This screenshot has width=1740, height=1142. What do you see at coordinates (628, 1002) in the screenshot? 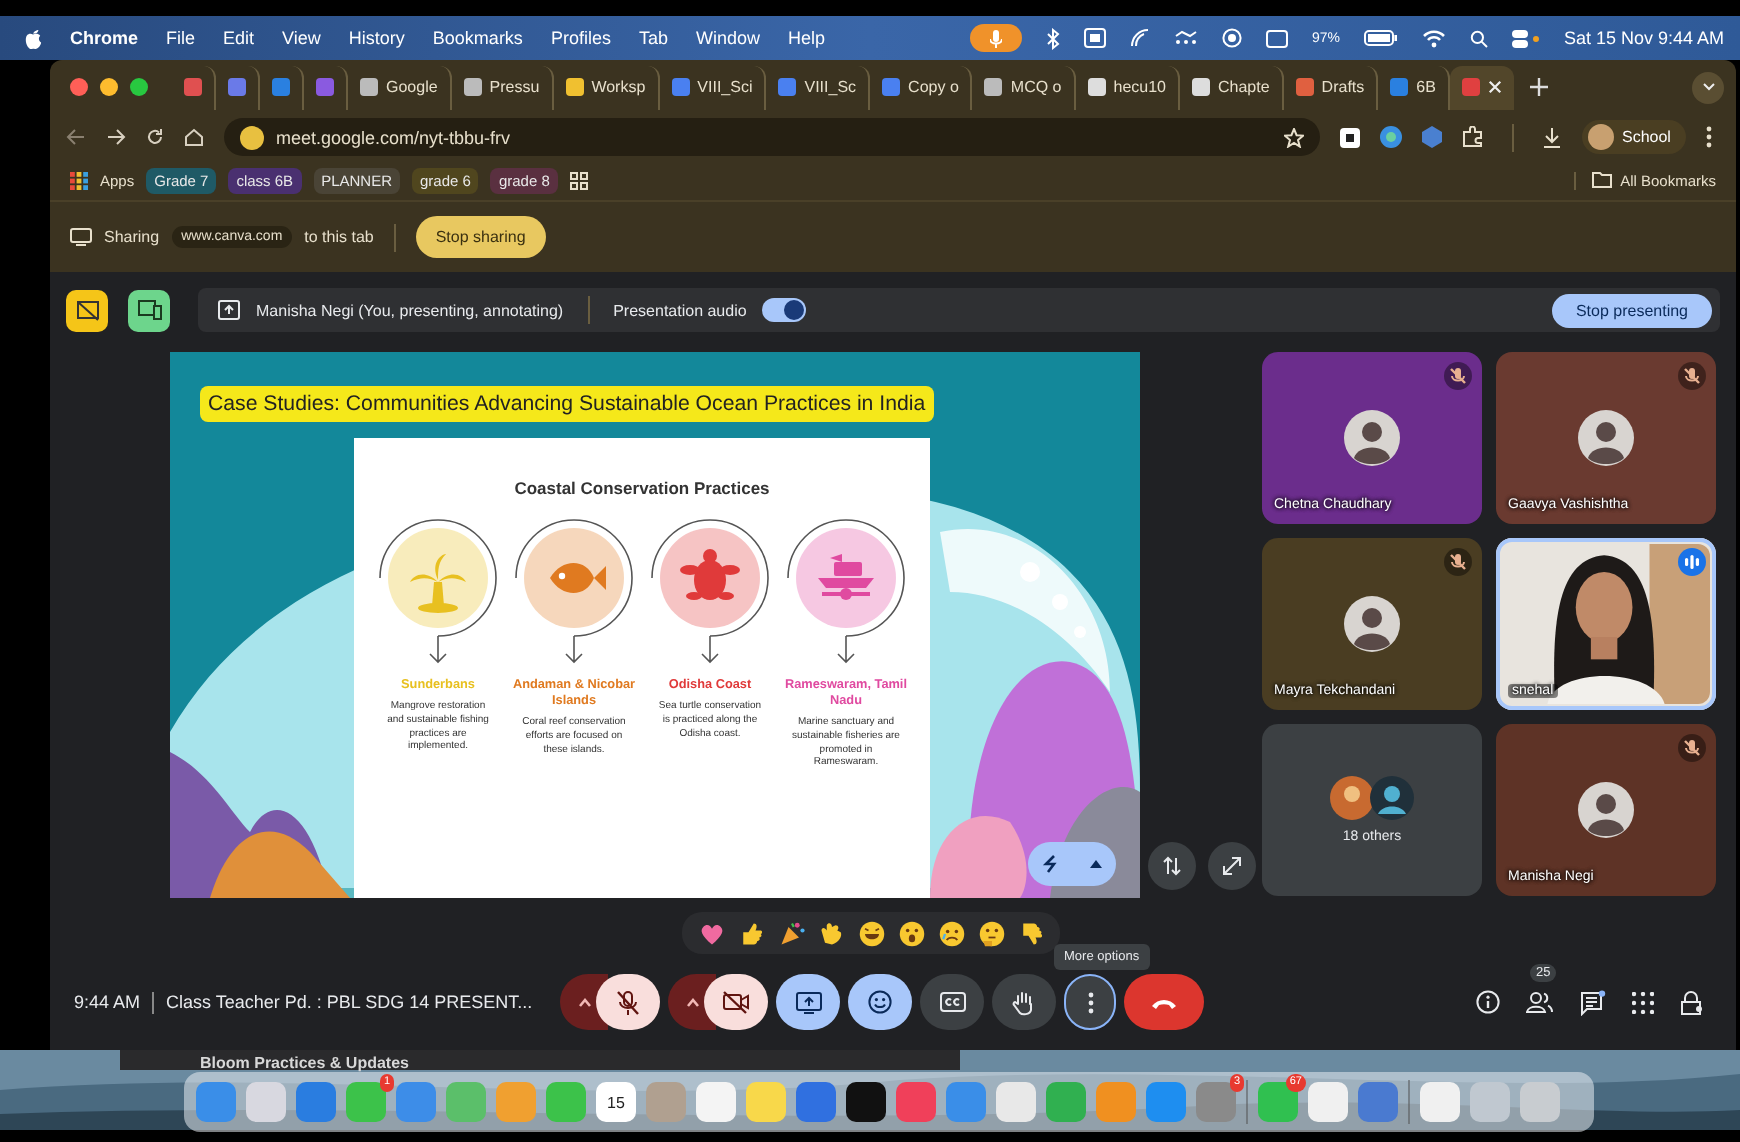
I see `microphone-button` at bounding box center [628, 1002].